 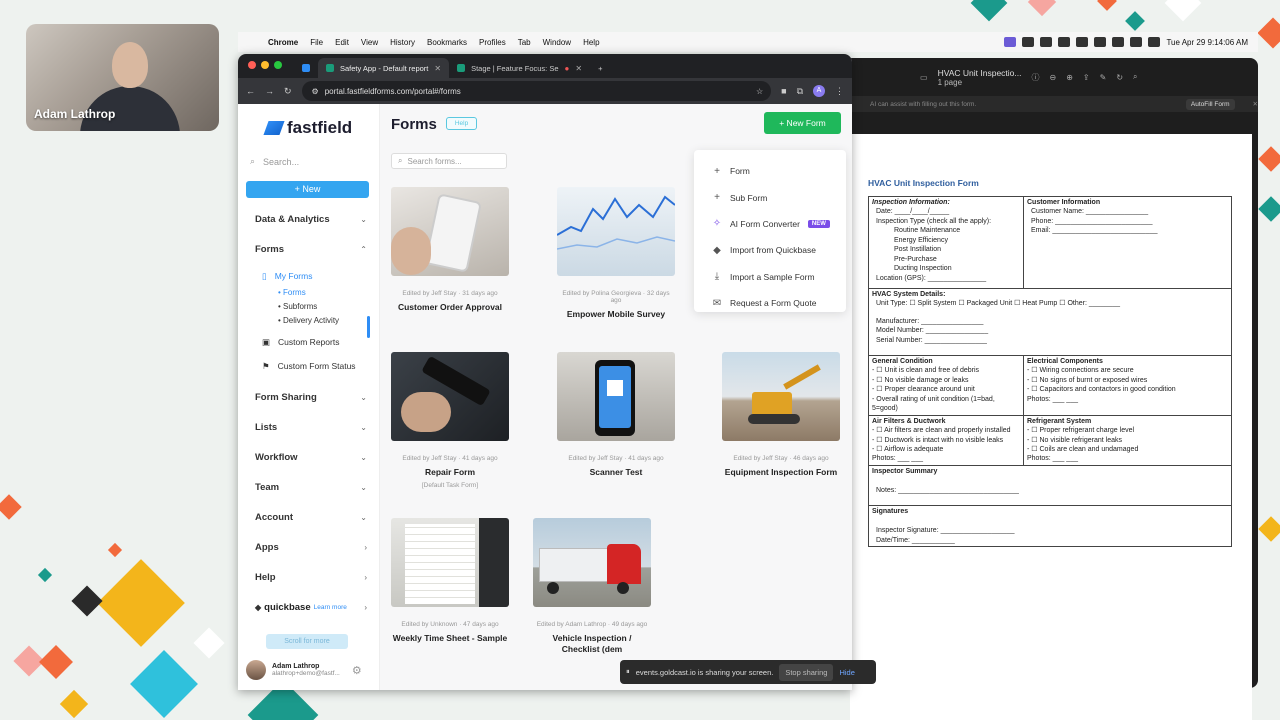 I want to click on sidebar-data-analytics: Data & Analytics ⌄, so click(x=308, y=219).